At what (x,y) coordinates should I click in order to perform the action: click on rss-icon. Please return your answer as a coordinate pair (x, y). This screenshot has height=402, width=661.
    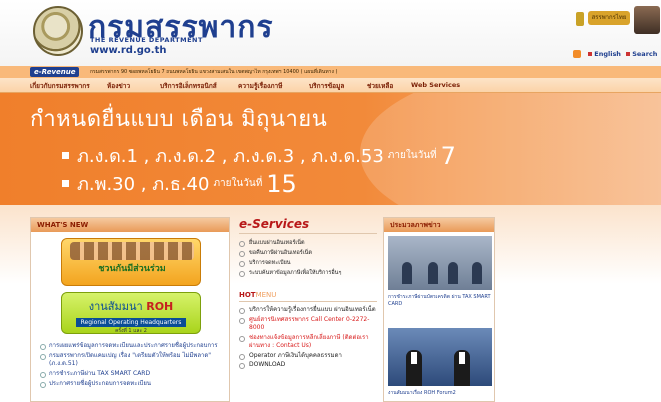
    Looking at the image, I should click on (577, 54).